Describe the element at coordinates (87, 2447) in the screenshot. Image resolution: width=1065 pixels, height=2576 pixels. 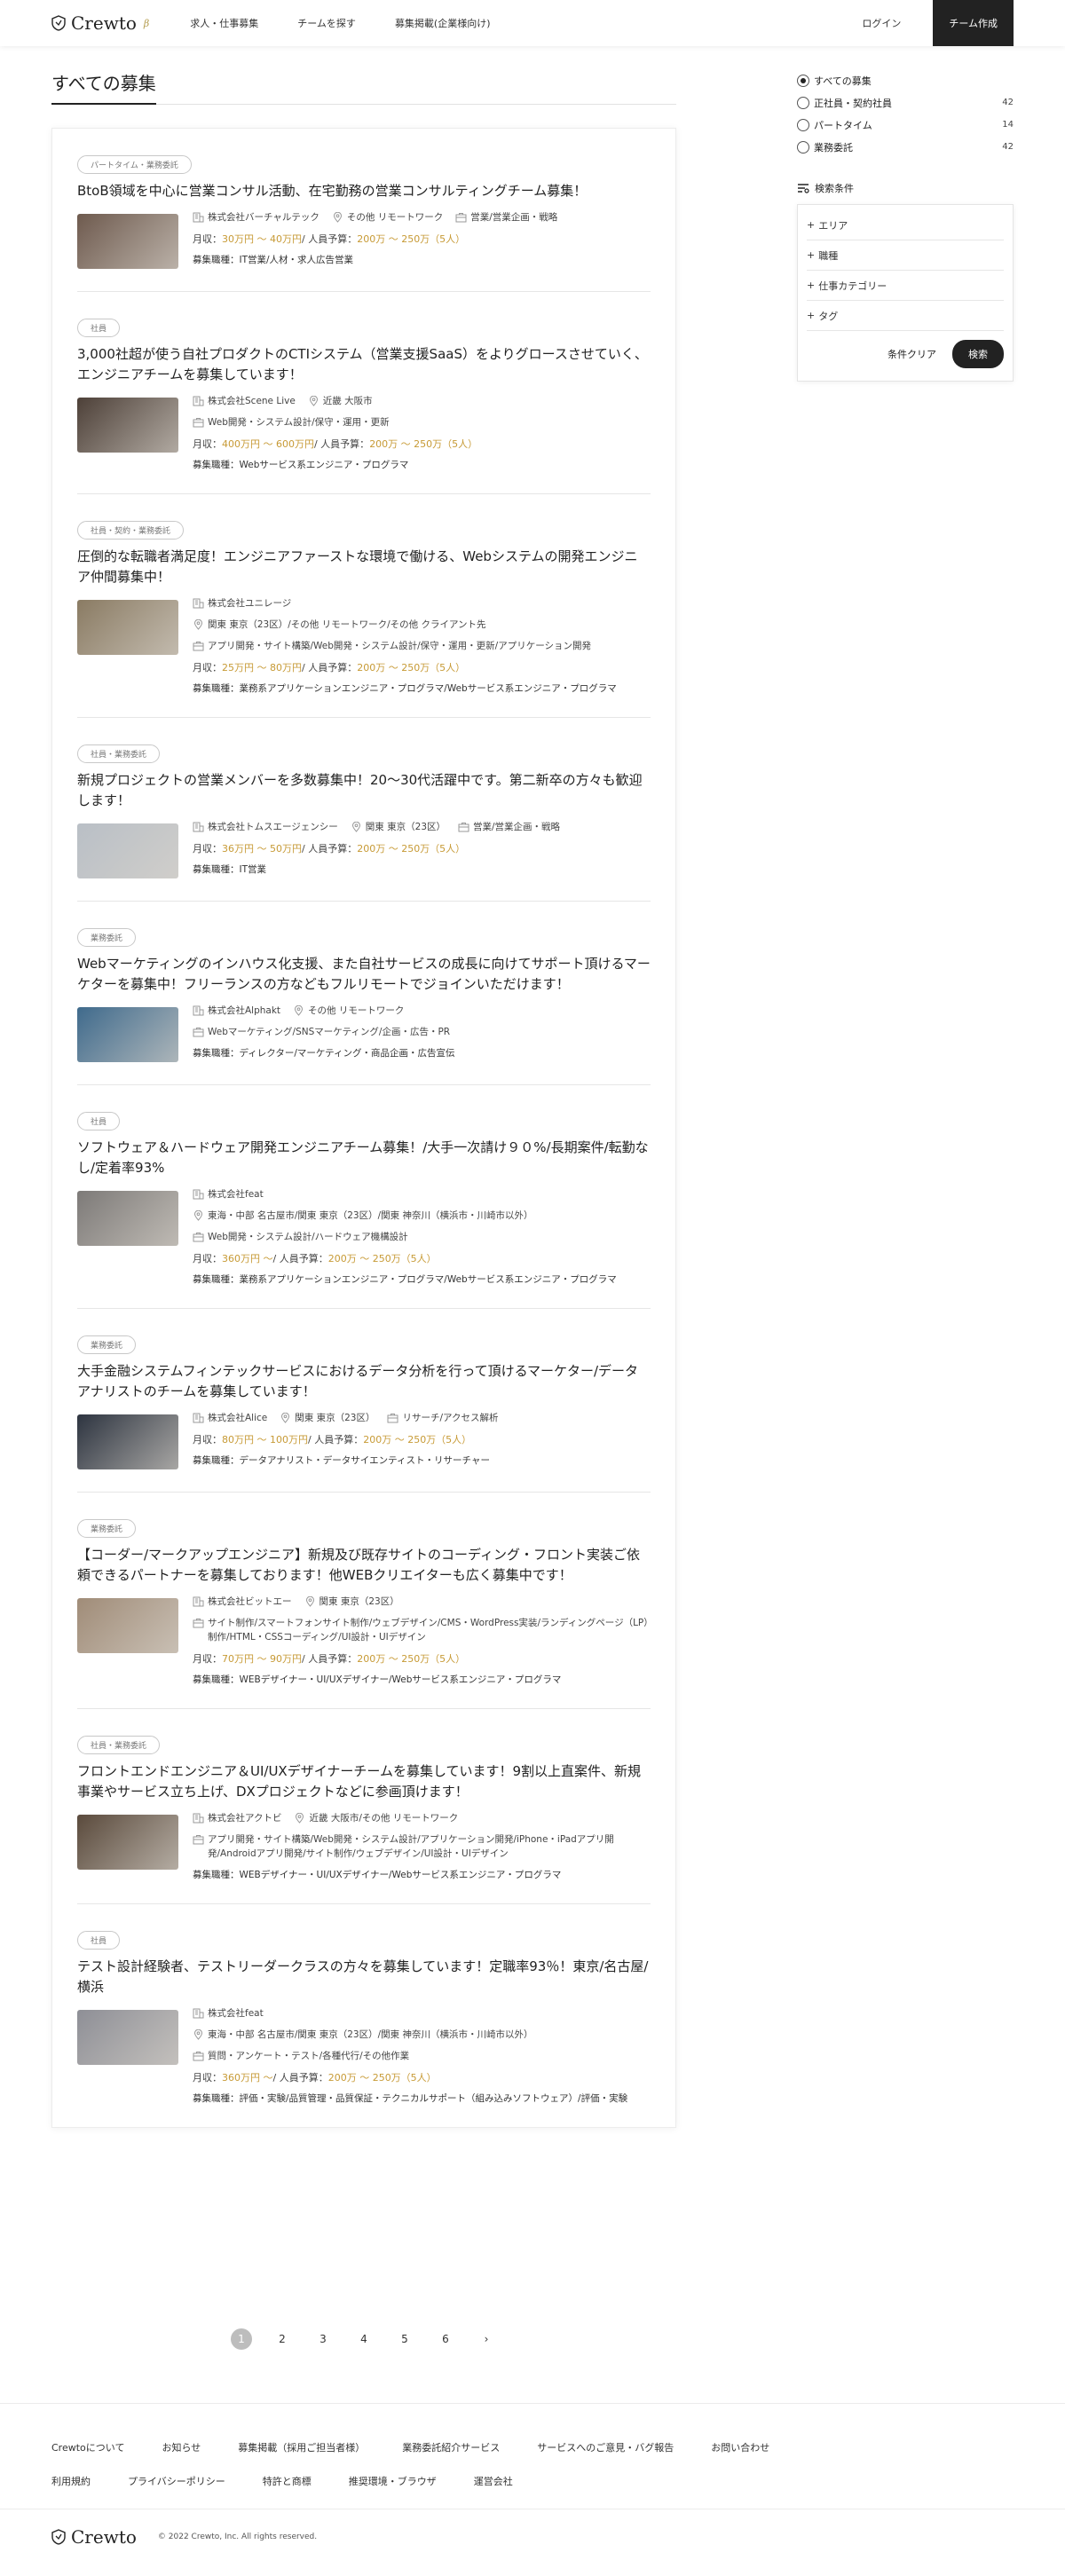
I see `footer-link: Crewtoについて` at that location.